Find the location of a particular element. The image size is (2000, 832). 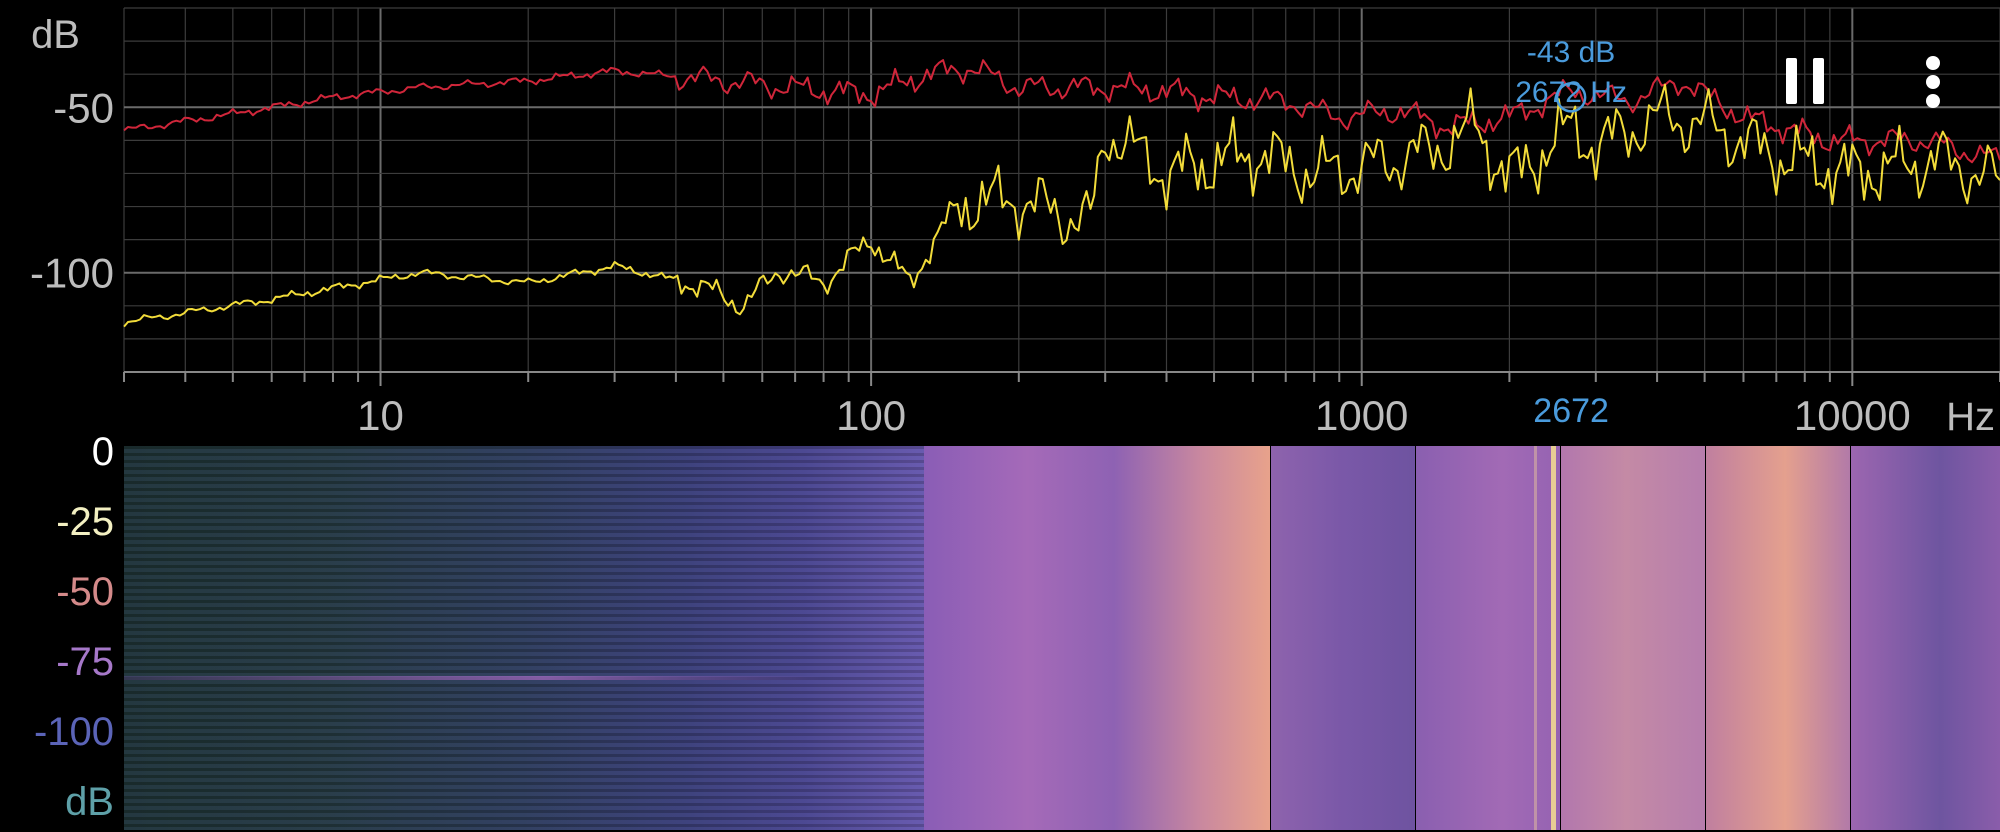

scale-label-75: -75 is located at coordinates (85, 662).